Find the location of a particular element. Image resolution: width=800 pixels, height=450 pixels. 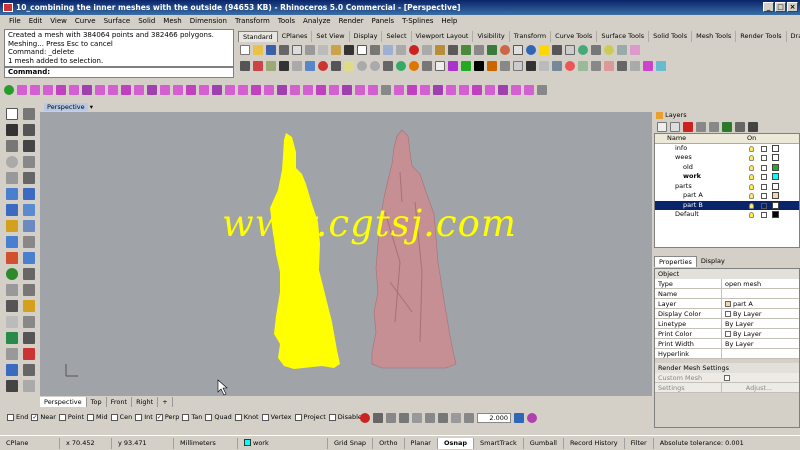

material-icon is located at coordinates (583, 50).